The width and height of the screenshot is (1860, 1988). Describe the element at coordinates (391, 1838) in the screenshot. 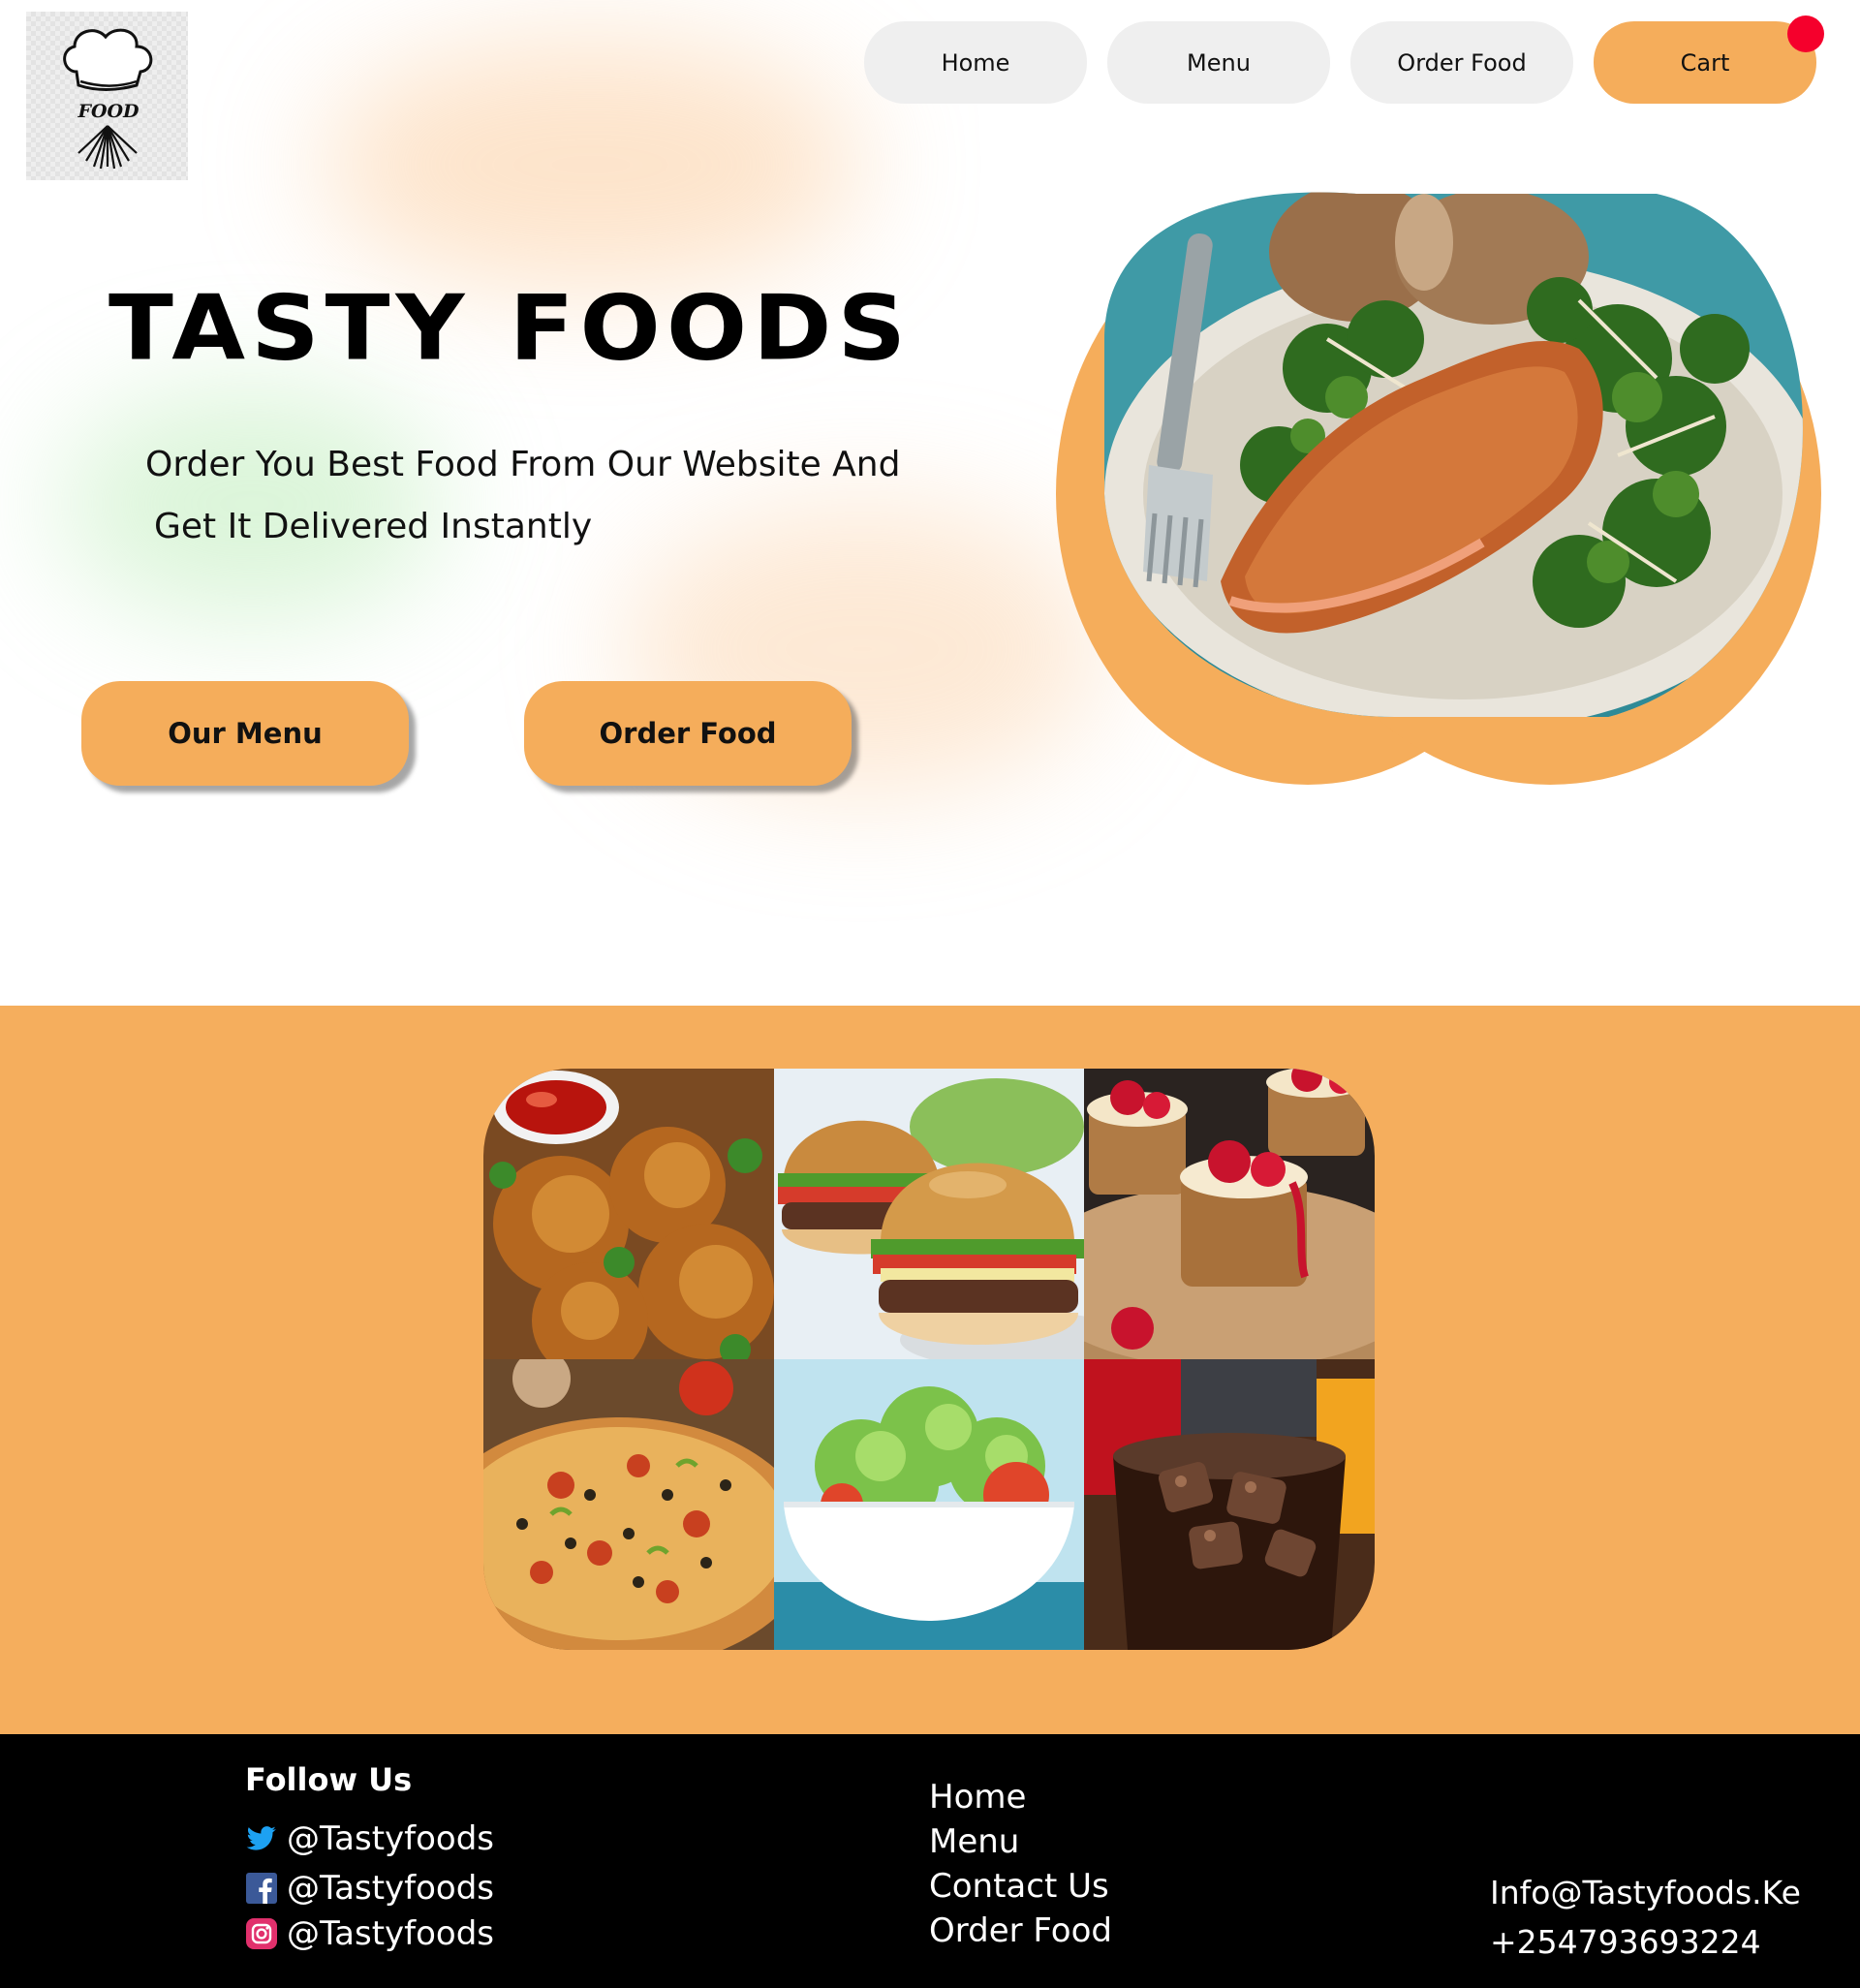

I see `twitter-handle: @Tastyfoods` at that location.